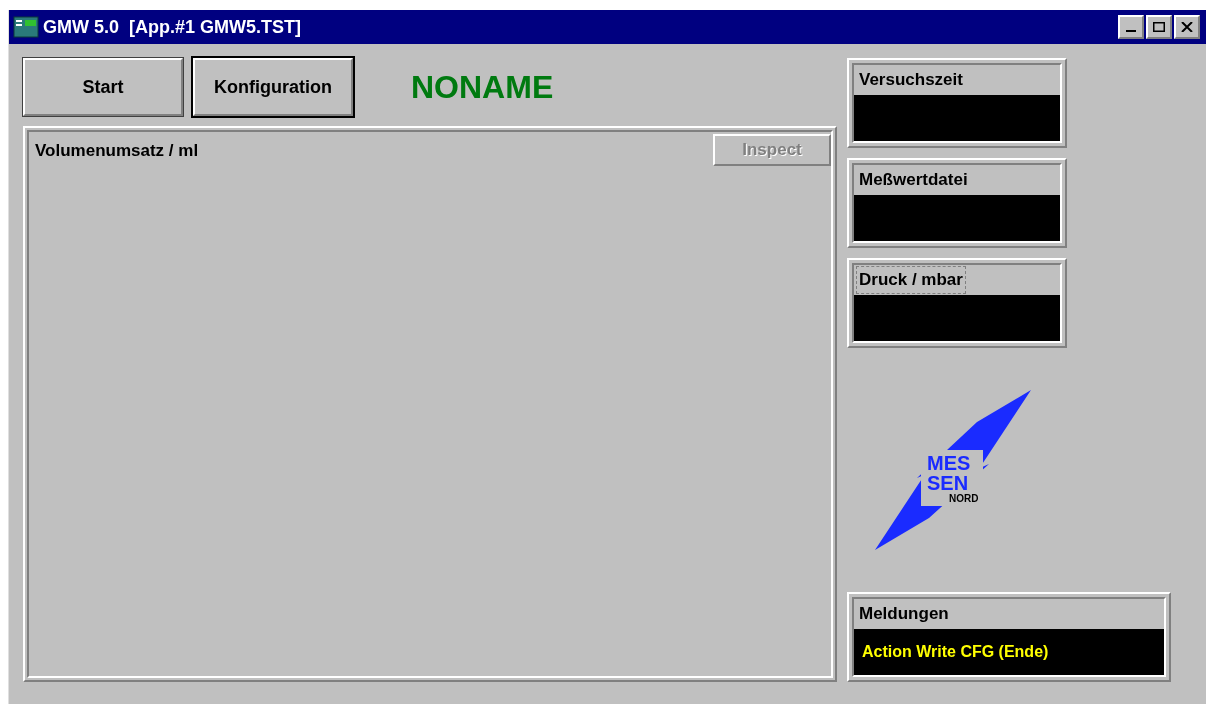 This screenshot has width=1206, height=704. What do you see at coordinates (911, 80) in the screenshot?
I see `display-label: Versuchszeit` at bounding box center [911, 80].